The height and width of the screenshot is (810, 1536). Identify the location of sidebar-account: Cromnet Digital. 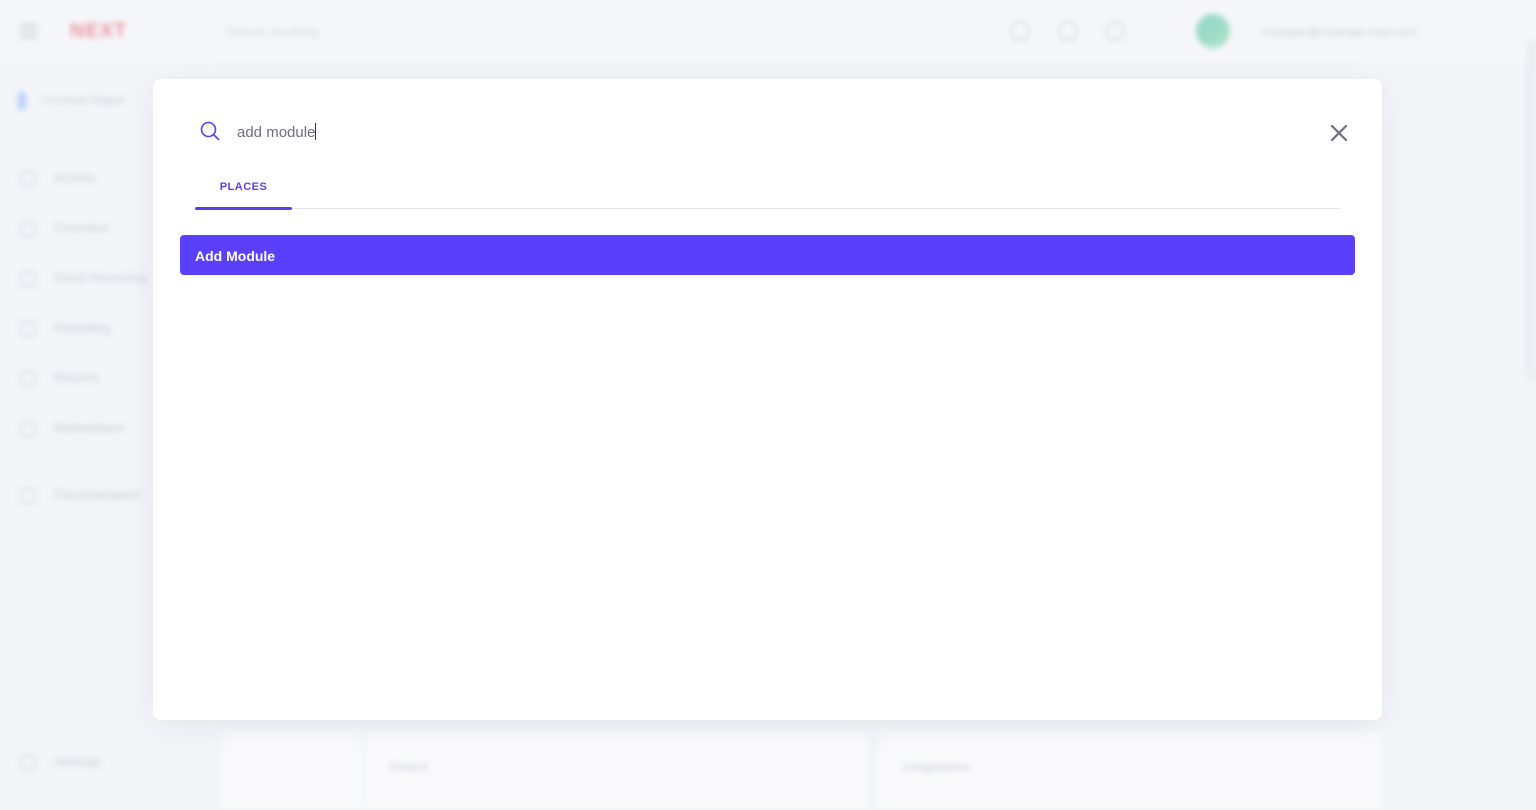
(71, 101).